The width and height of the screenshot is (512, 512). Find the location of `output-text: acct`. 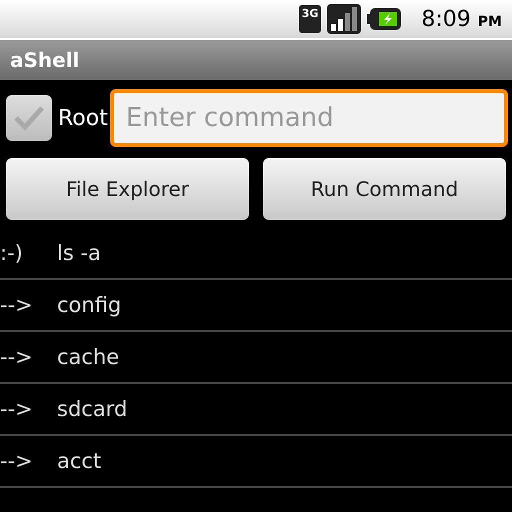

output-text: acct is located at coordinates (79, 461).